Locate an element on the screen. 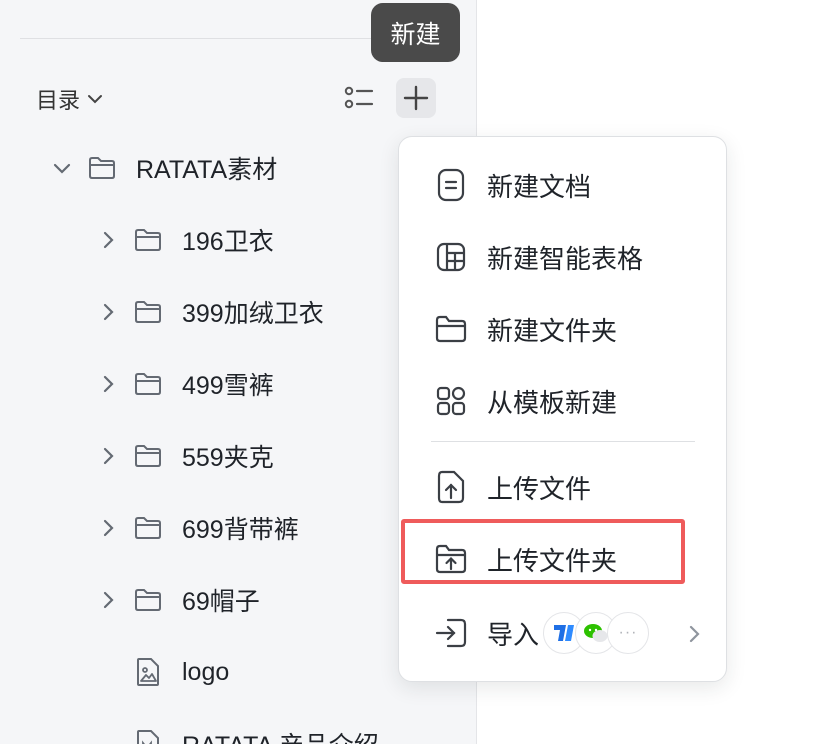 This screenshot has width=830, height=744. tree-item-folder: 196卫衣 is located at coordinates (185, 240).